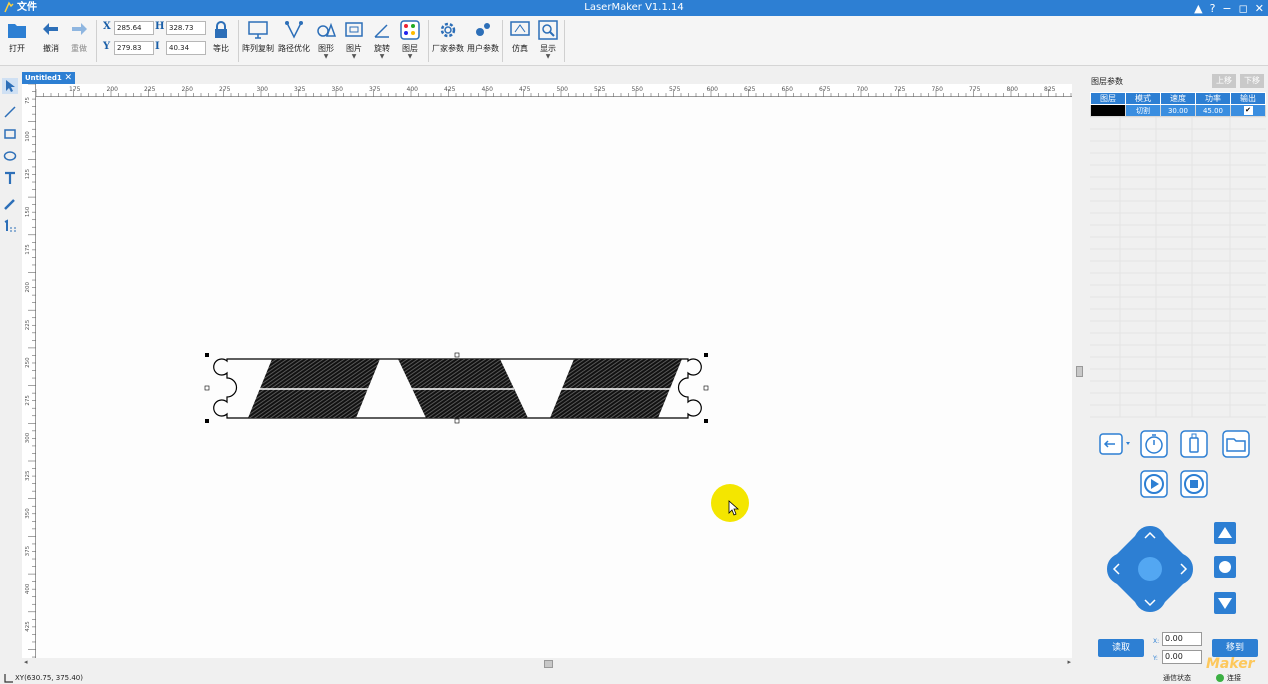  Describe the element at coordinates (448, 36) in the screenshot. I see `vendor-params-button: 厂家参数` at that location.